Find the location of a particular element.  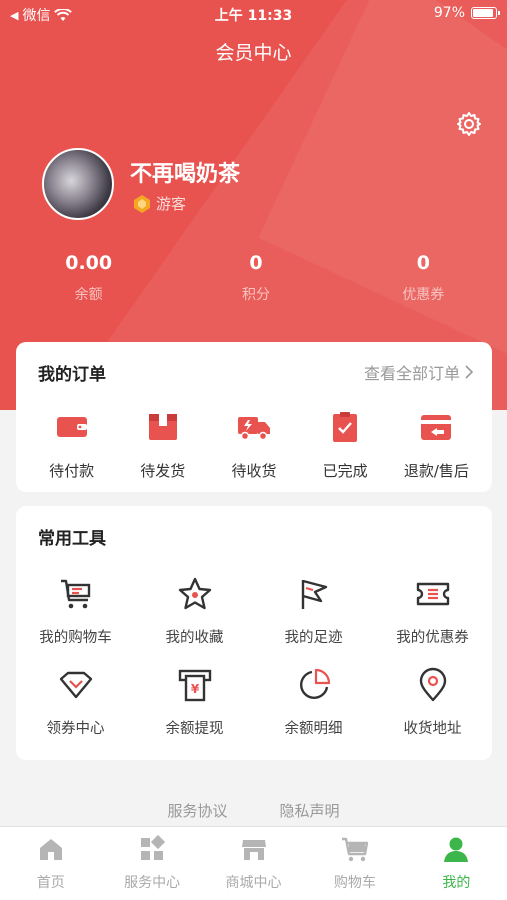

tab-mine: 我的 is located at coordinates (456, 863).